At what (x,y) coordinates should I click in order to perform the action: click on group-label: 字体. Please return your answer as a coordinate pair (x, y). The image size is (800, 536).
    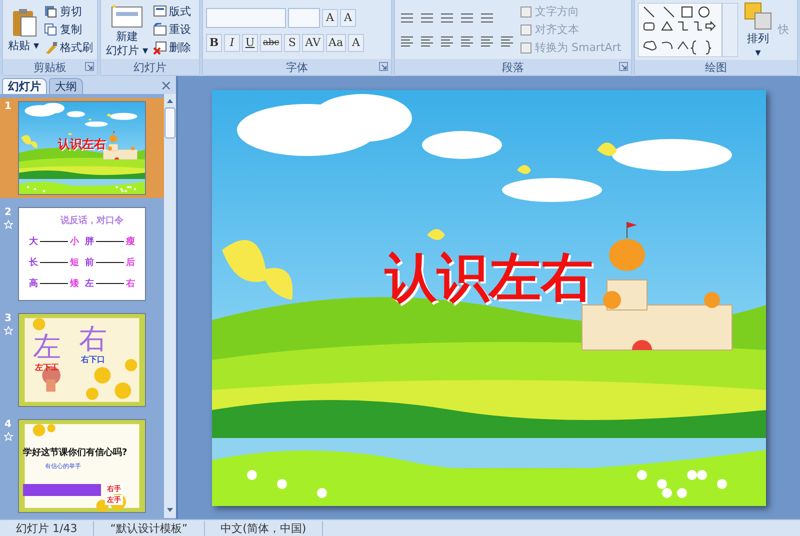
    Looking at the image, I should click on (297, 67).